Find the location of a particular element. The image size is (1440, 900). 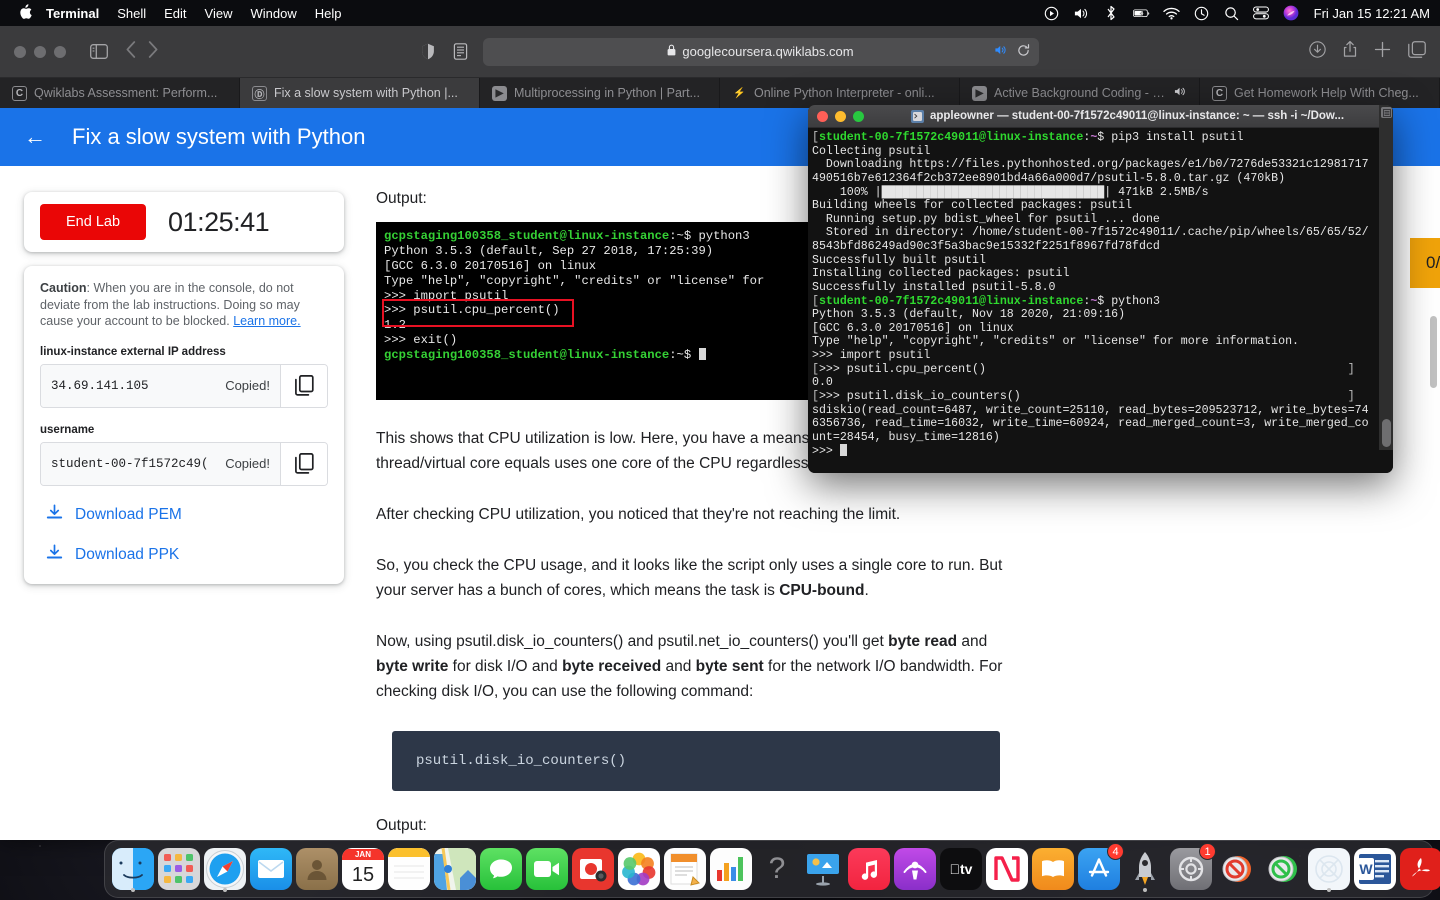

dock-item-help: ? is located at coordinates (777, 869).